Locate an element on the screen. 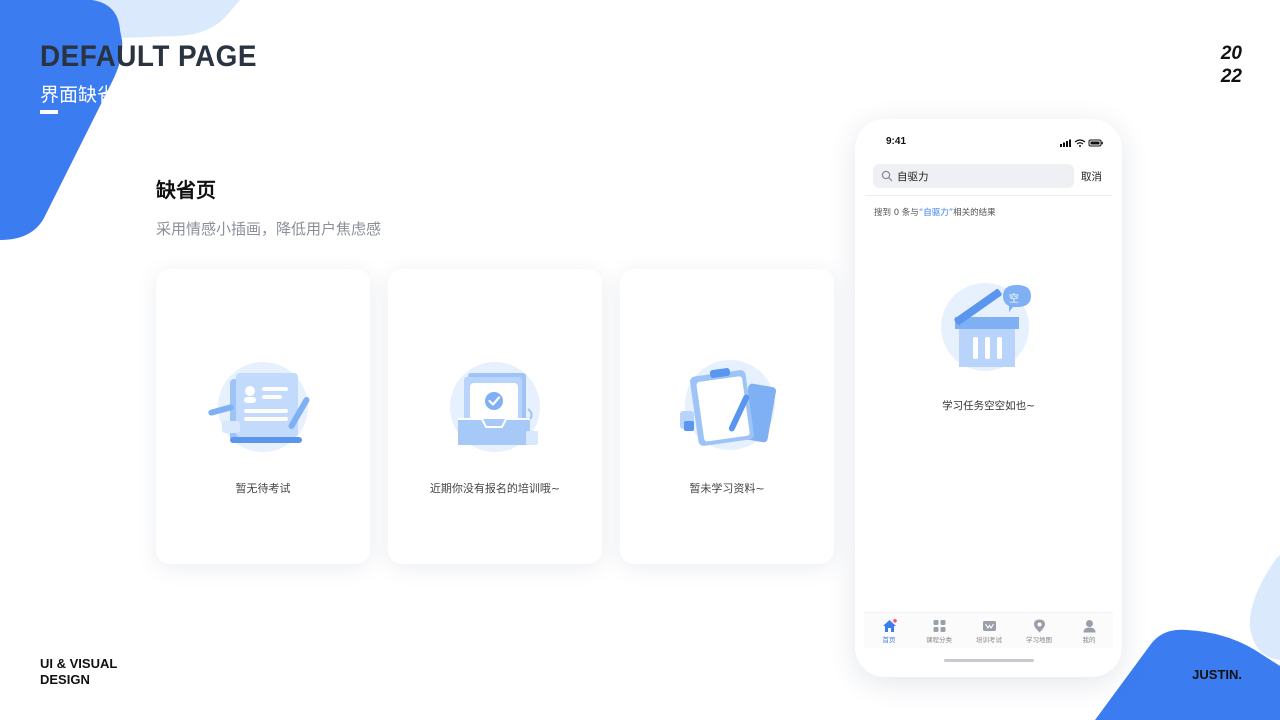 Image resolution: width=1280 pixels, height=720 pixels. cancel-button: 取消 is located at coordinates (1091, 176).